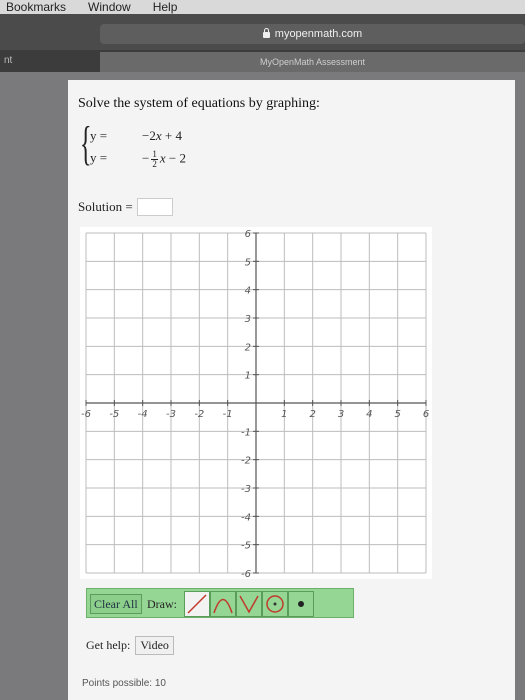 The image size is (525, 700). What do you see at coordinates (109, 7) in the screenshot?
I see `menu-window: Window` at bounding box center [109, 7].